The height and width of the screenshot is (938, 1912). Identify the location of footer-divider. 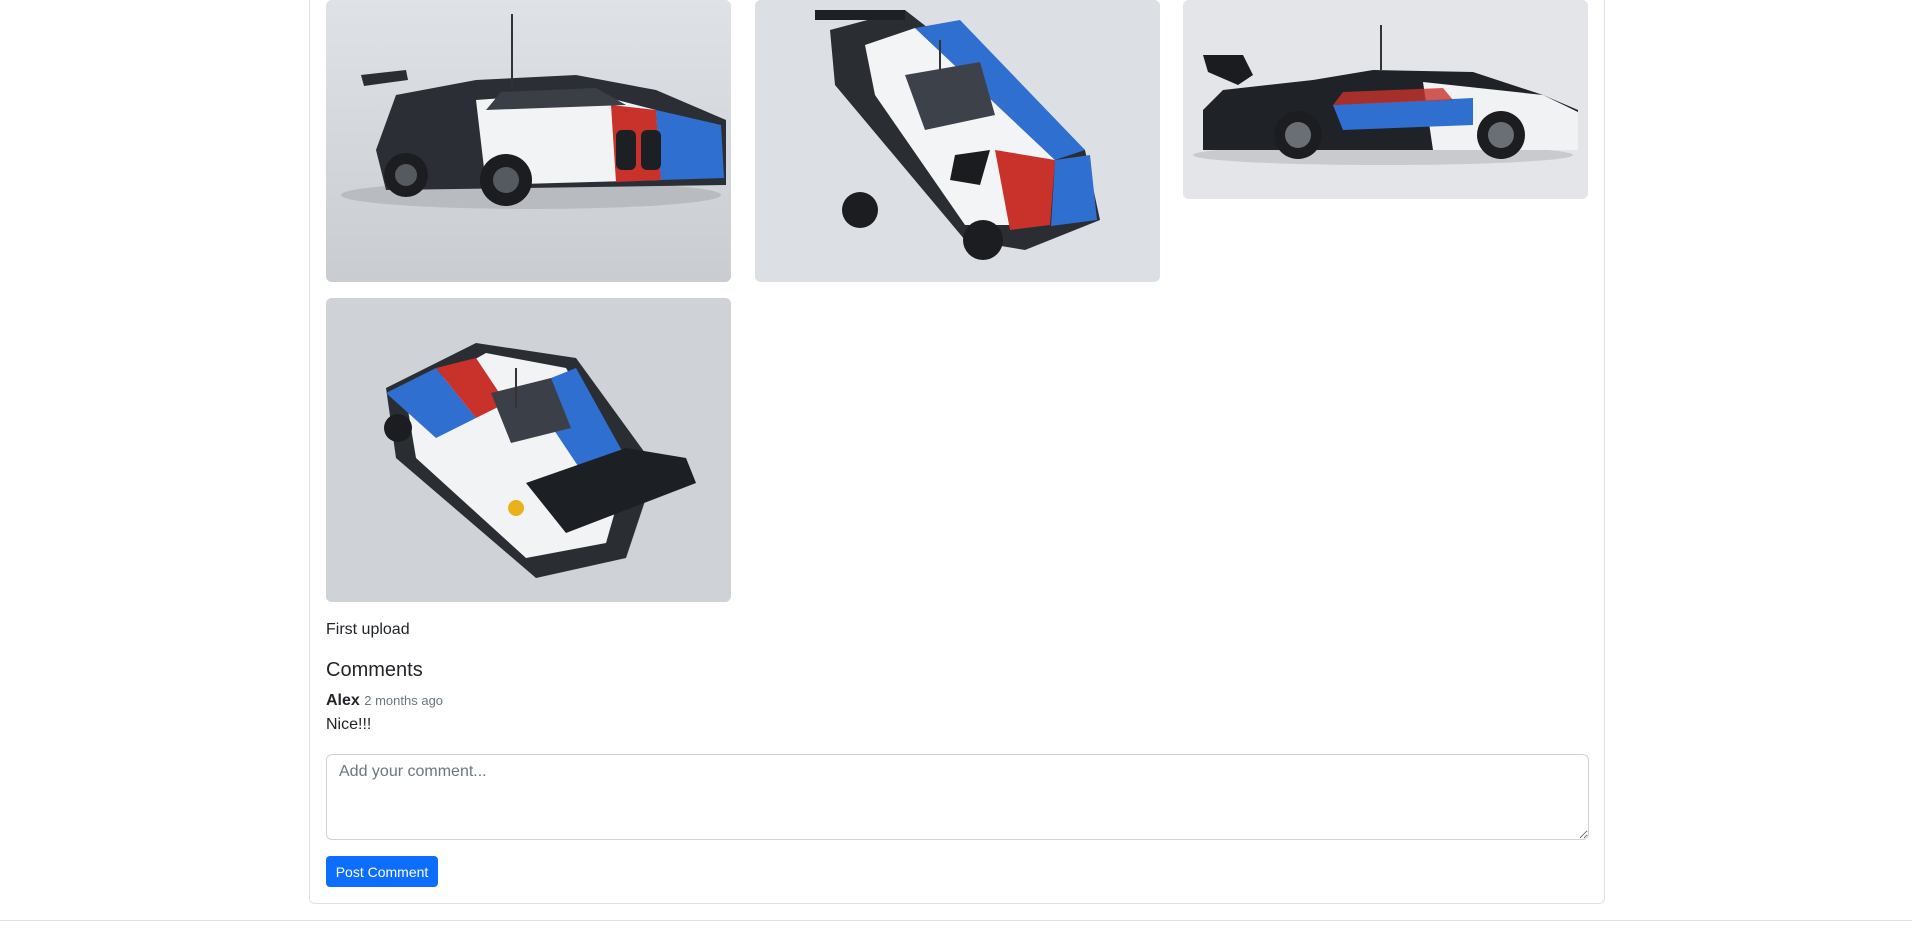
(956, 920).